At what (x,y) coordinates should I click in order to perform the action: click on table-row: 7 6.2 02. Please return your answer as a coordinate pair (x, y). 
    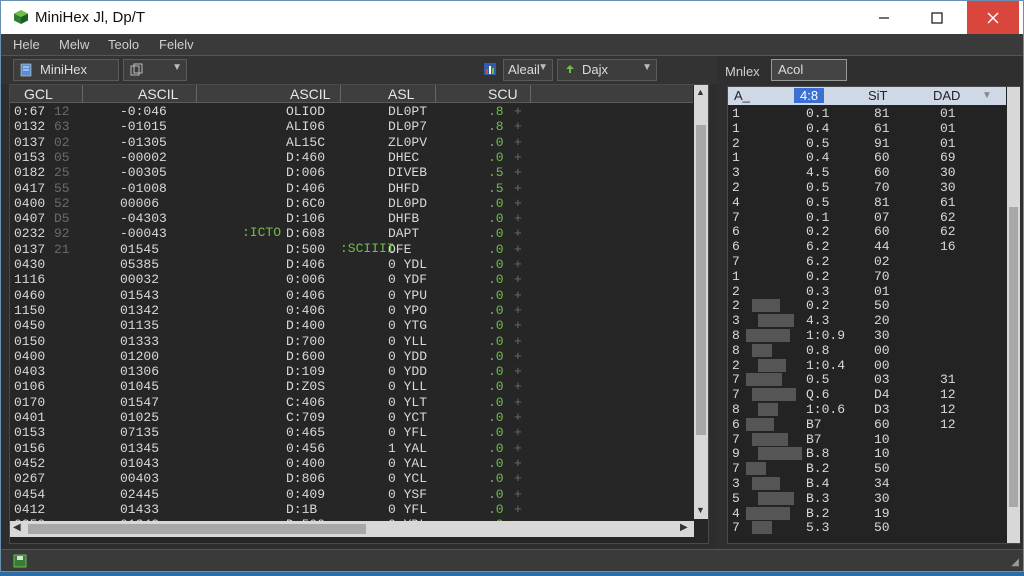
    Looking at the image, I should click on (867, 261).